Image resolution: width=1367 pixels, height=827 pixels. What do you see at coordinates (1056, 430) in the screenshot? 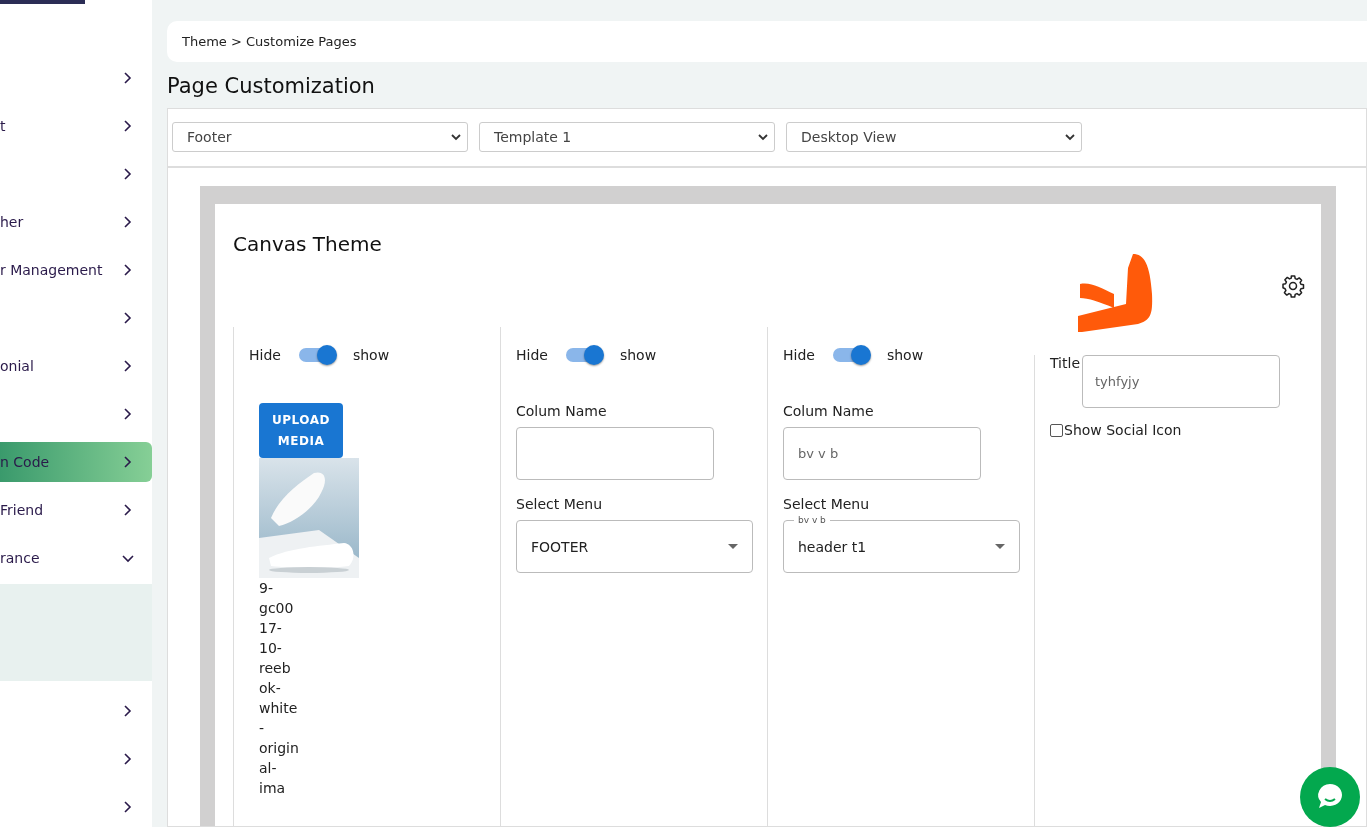
I see `checkbox` at bounding box center [1056, 430].